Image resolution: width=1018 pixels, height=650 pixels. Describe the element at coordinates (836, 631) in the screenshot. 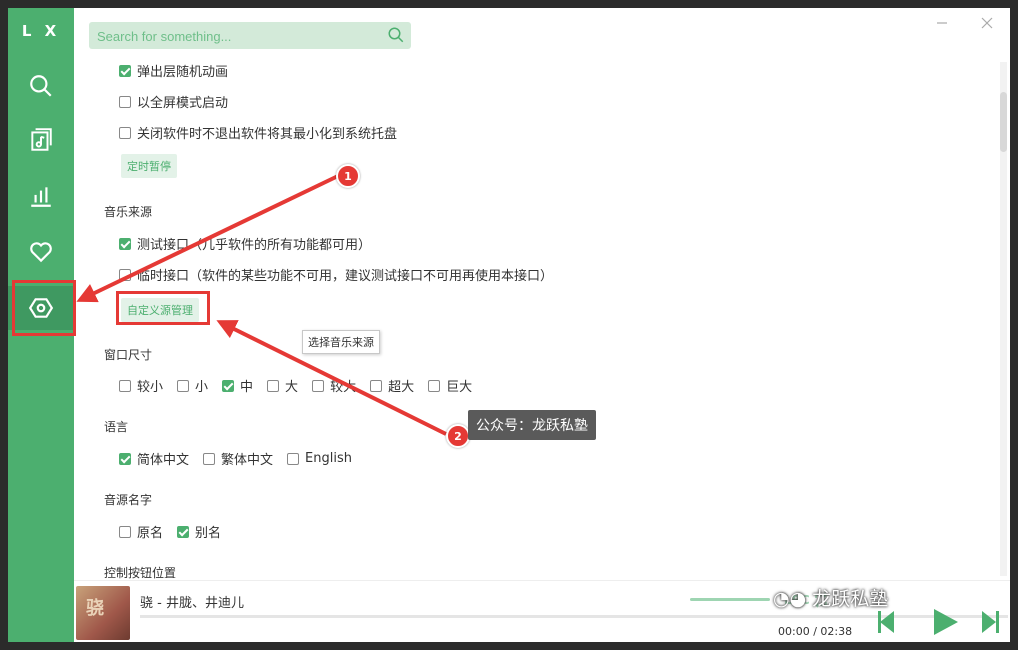

I see `time-total: 02:38` at that location.